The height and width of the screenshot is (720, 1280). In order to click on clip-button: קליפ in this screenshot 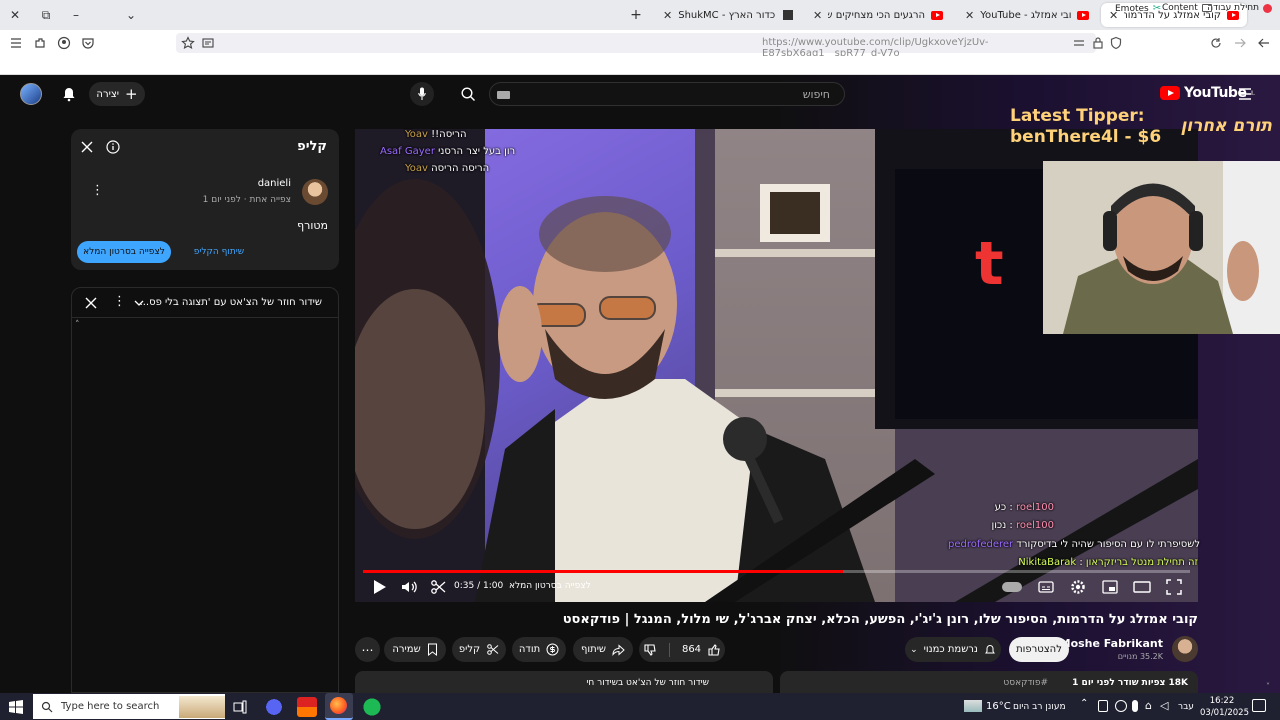, I will do `click(479, 649)`.